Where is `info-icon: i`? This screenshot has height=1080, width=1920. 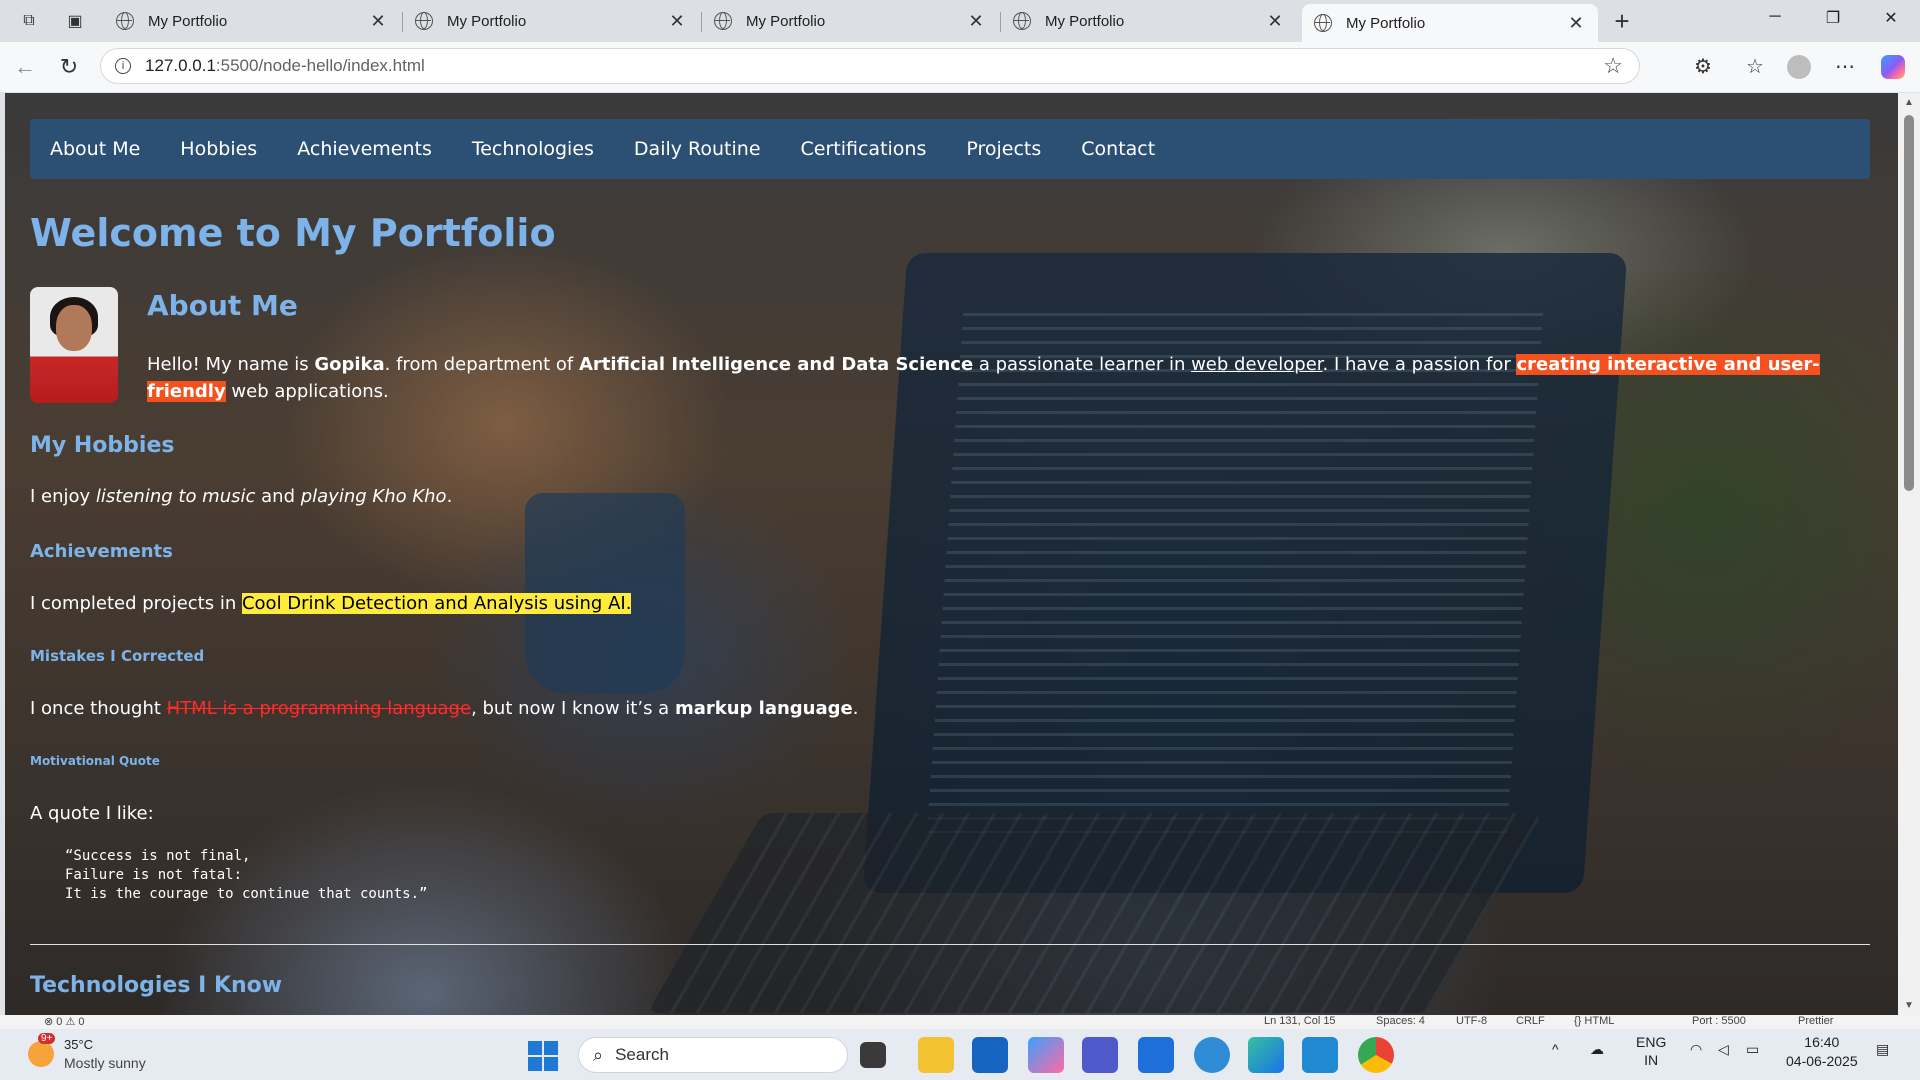
info-icon: i is located at coordinates (123, 66).